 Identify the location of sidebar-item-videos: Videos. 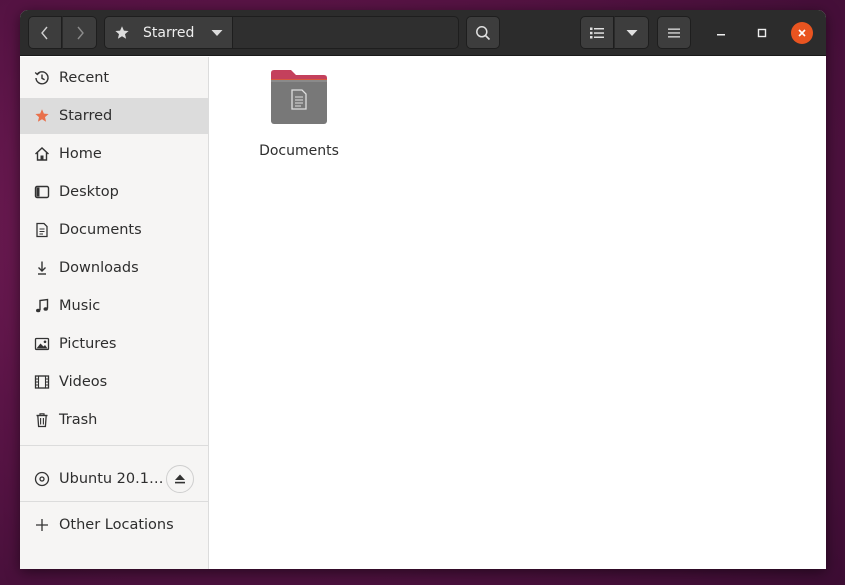
(114, 382).